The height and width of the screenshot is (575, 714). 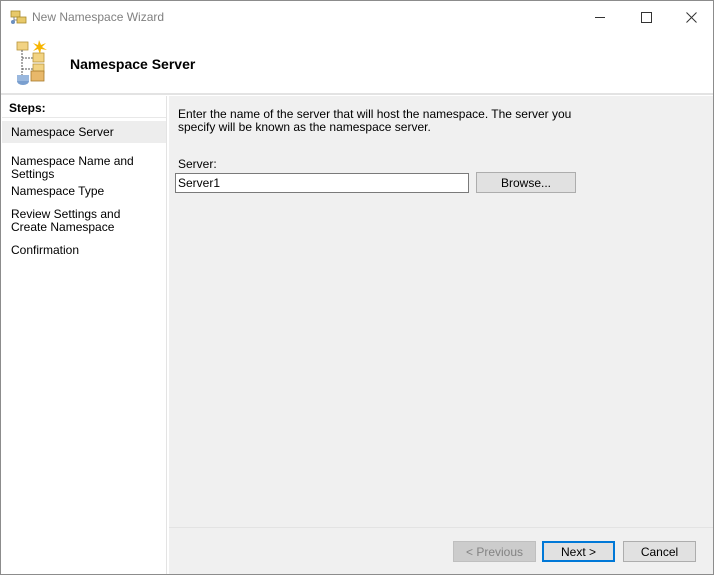 I want to click on steps-divider, so click(x=84, y=117).